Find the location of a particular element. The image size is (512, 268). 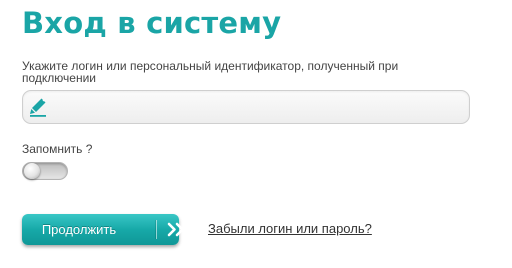

remember-toggle is located at coordinates (45, 171).